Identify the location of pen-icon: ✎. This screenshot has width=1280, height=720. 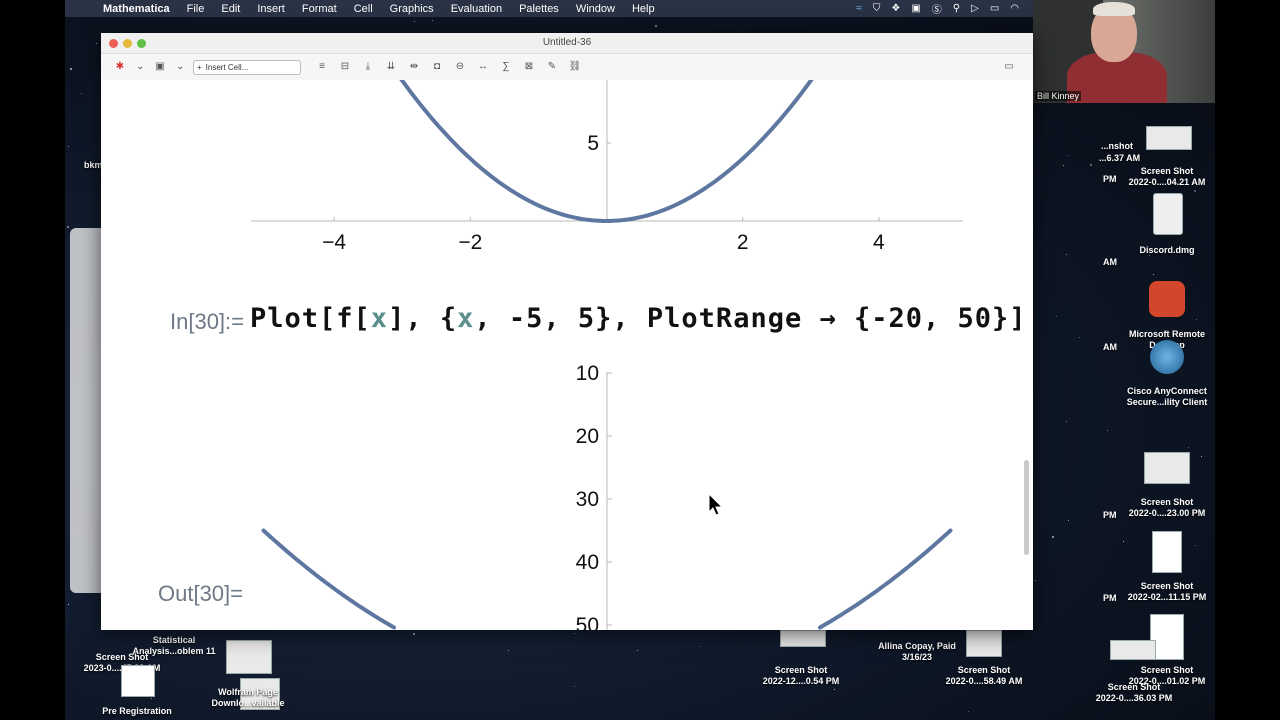
(552, 67).